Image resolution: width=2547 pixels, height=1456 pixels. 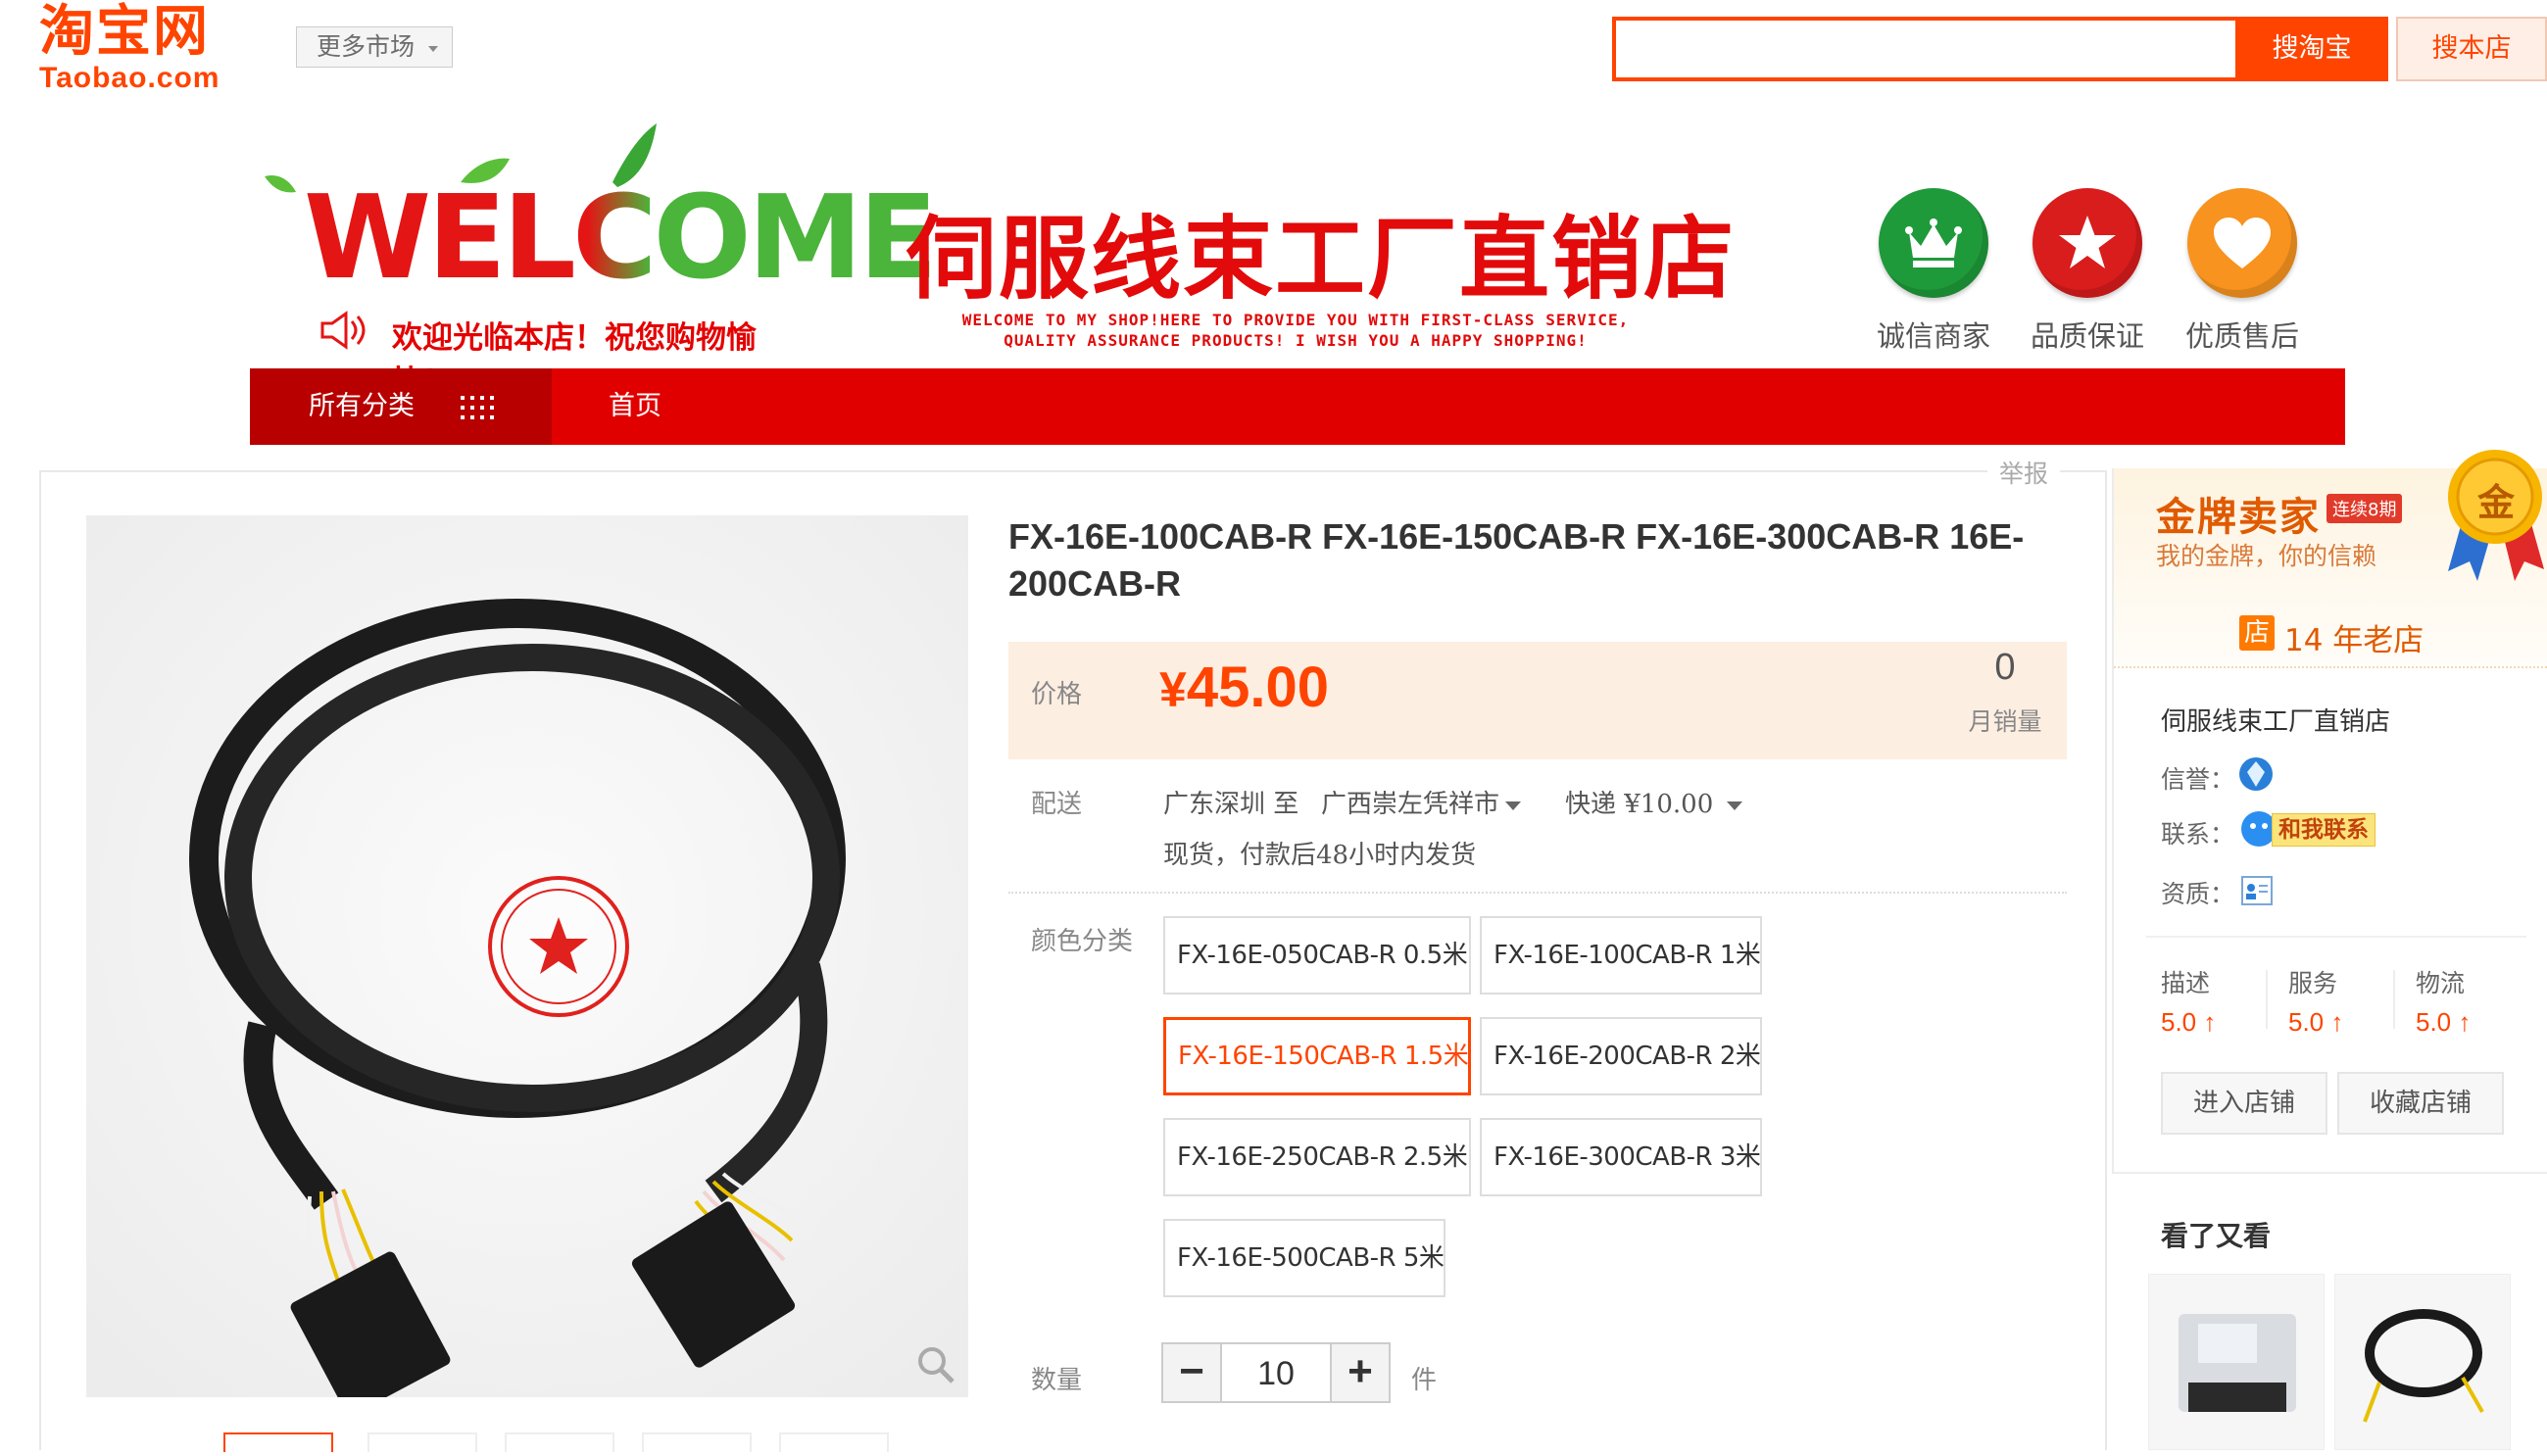 I want to click on quantity-label: 数量, so click(x=1057, y=1380).